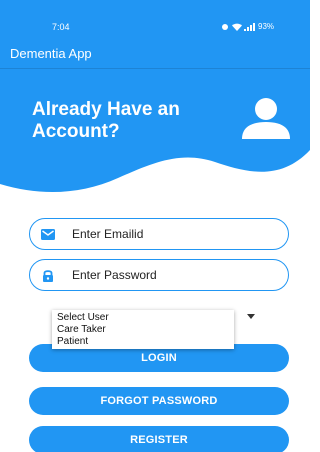 The height and width of the screenshot is (452, 320). I want to click on app-bar: Dementia App, so click(155, 53).